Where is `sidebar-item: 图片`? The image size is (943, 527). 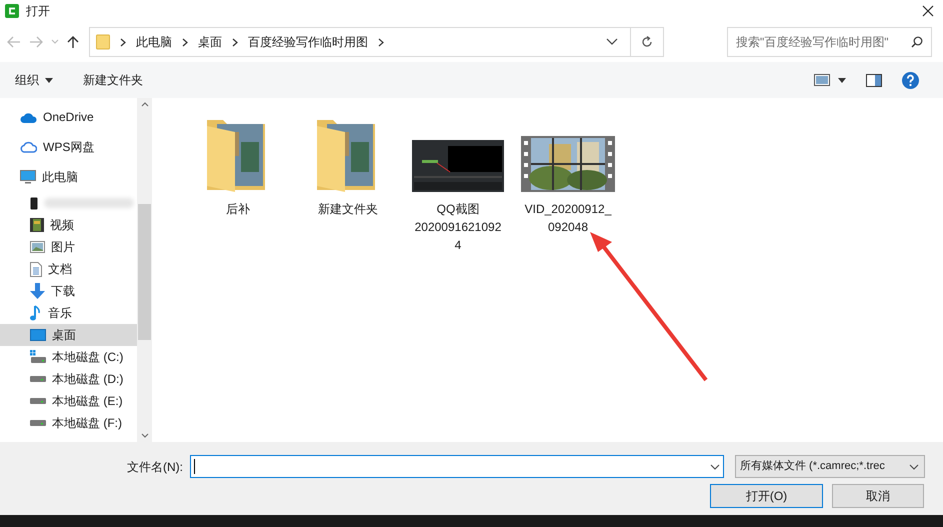
sidebar-item: 图片 is located at coordinates (68, 247).